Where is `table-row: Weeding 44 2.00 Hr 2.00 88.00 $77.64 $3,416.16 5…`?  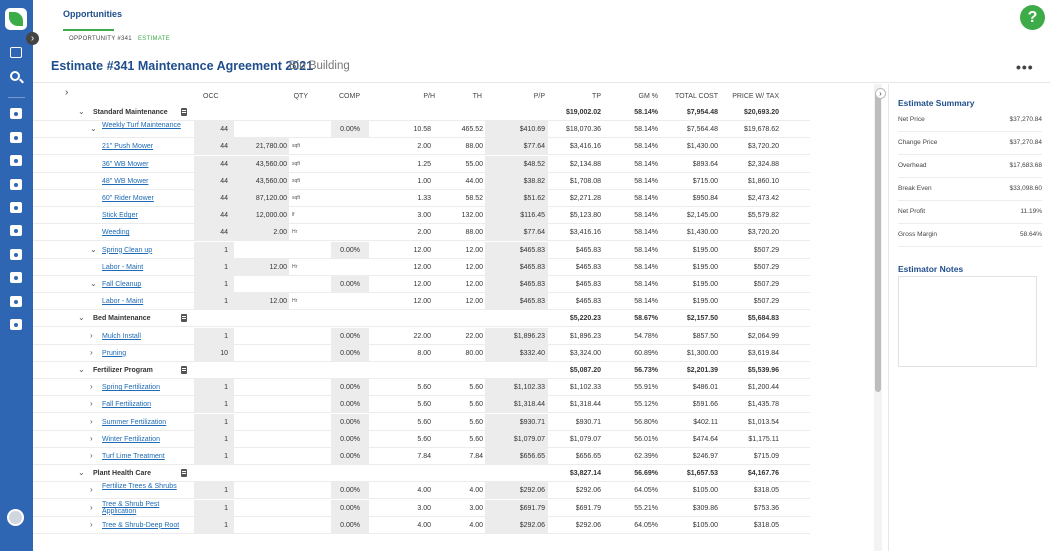 table-row: Weeding 44 2.00 Hr 2.00 88.00 $77.64 $3,416.16 5… is located at coordinates (421, 233).